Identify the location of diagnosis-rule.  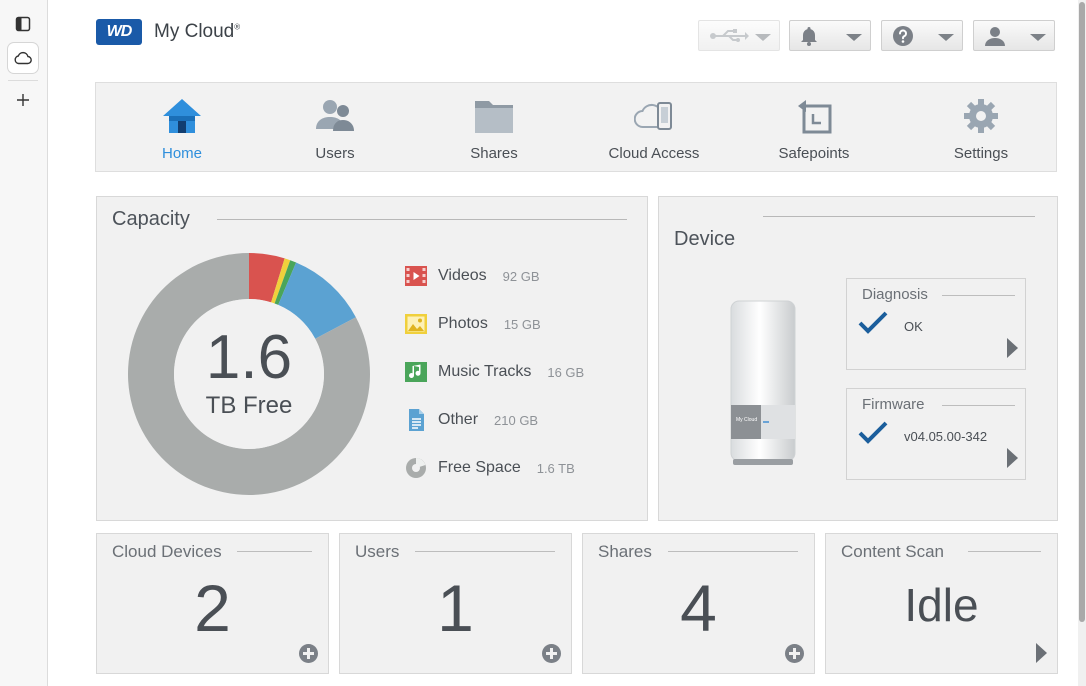
(978, 295).